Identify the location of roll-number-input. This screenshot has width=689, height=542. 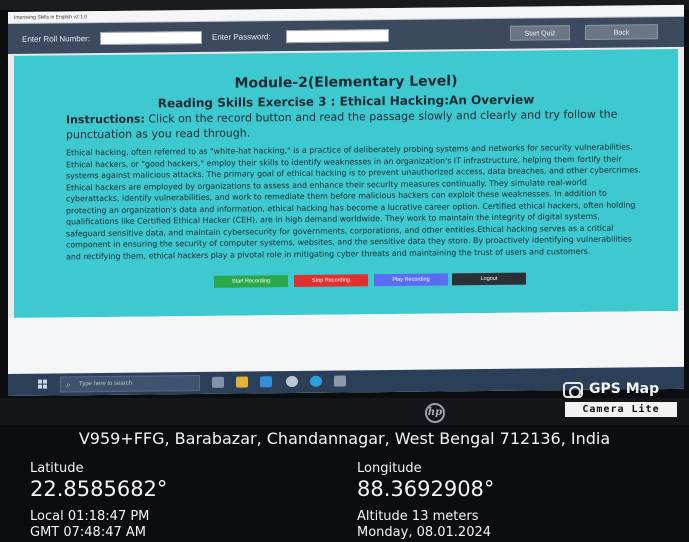
(151, 38).